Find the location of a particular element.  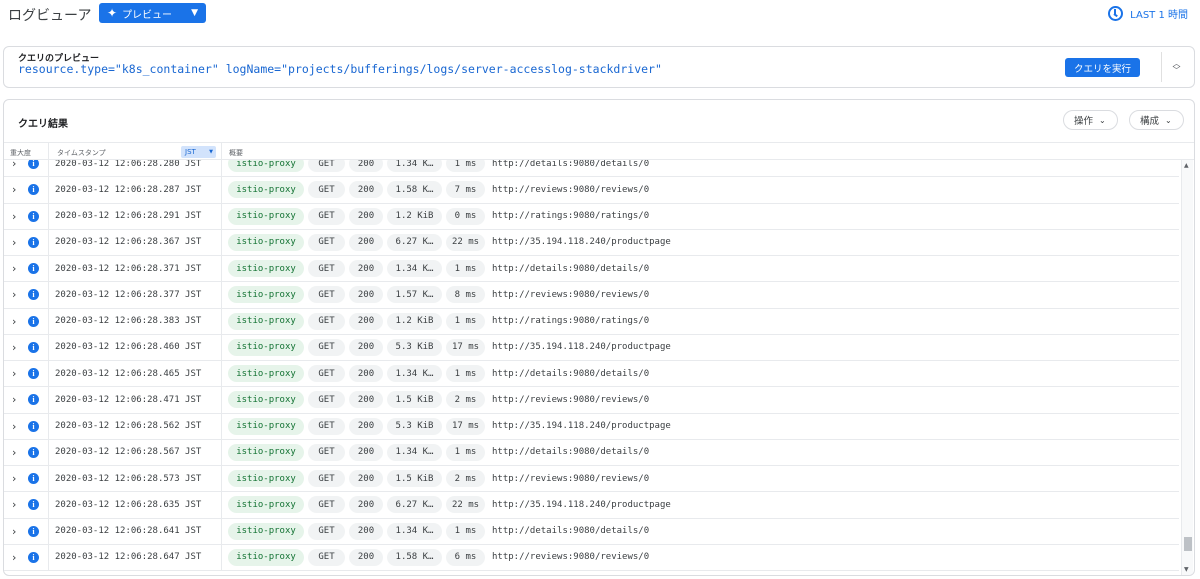

latency-chip: 7 ms is located at coordinates (465, 190).